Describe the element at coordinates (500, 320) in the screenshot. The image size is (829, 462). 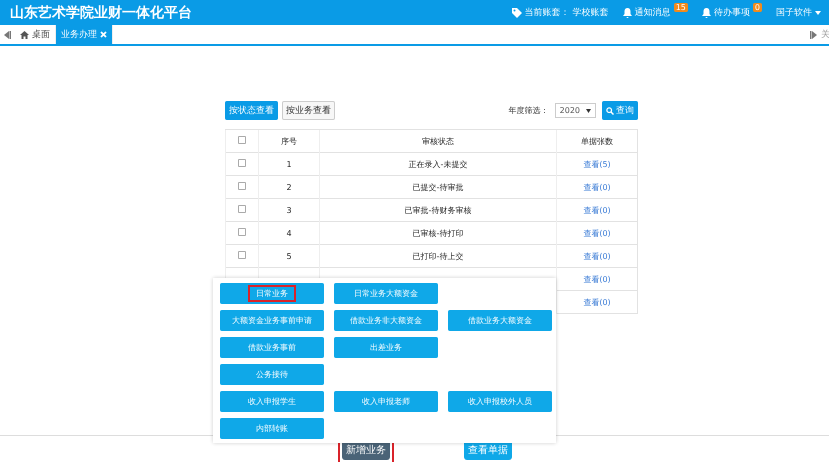
I see `menu-button: 借款业务大额资金` at that location.